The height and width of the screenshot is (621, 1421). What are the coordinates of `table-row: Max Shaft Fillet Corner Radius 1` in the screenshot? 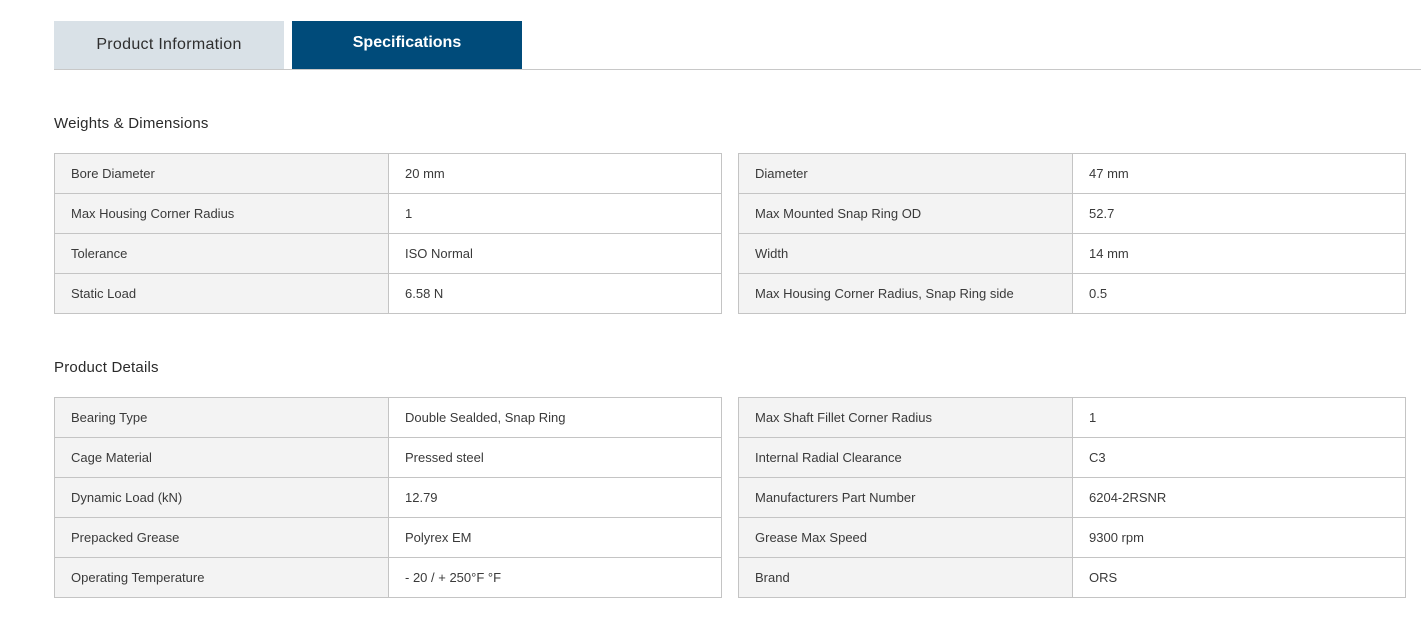 It's located at (1072, 417).